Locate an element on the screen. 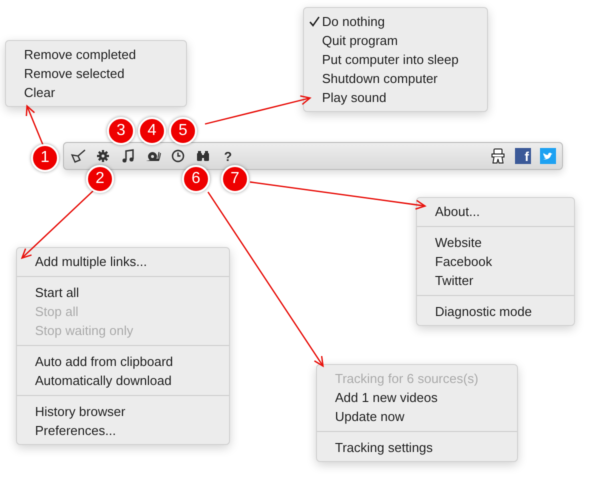  menu-item: Add 1 new videos is located at coordinates (417, 397).